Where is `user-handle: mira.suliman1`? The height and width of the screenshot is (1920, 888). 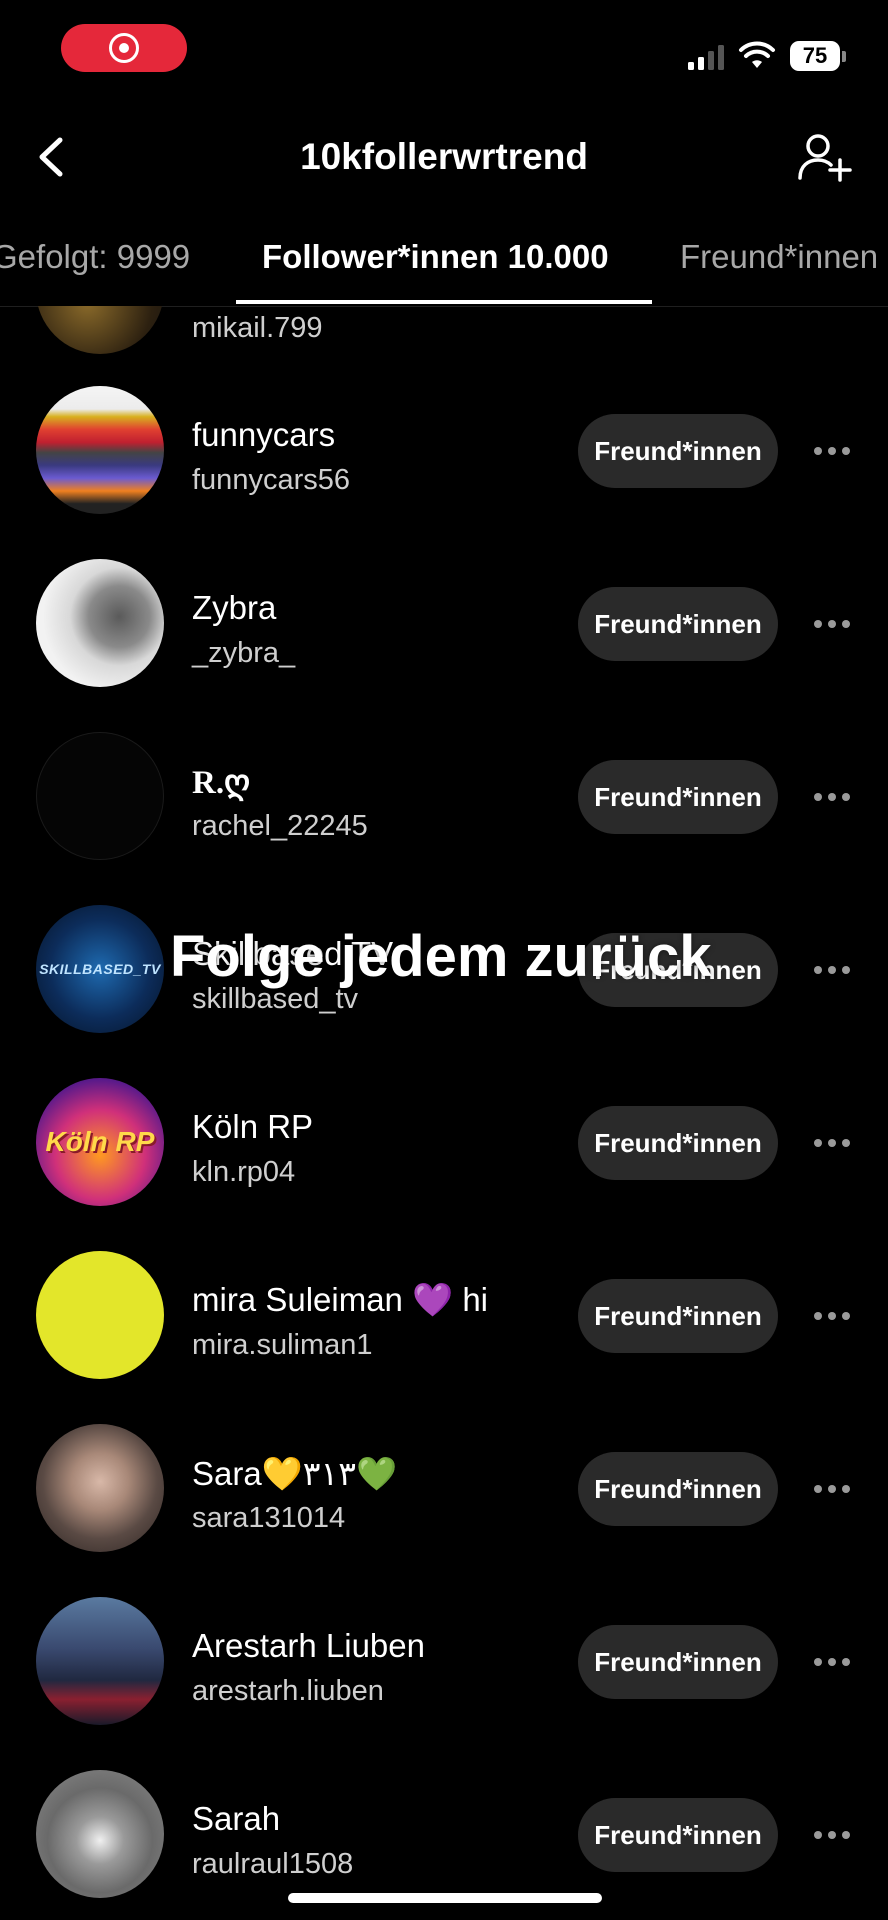 user-handle: mira.suliman1 is located at coordinates (282, 1345).